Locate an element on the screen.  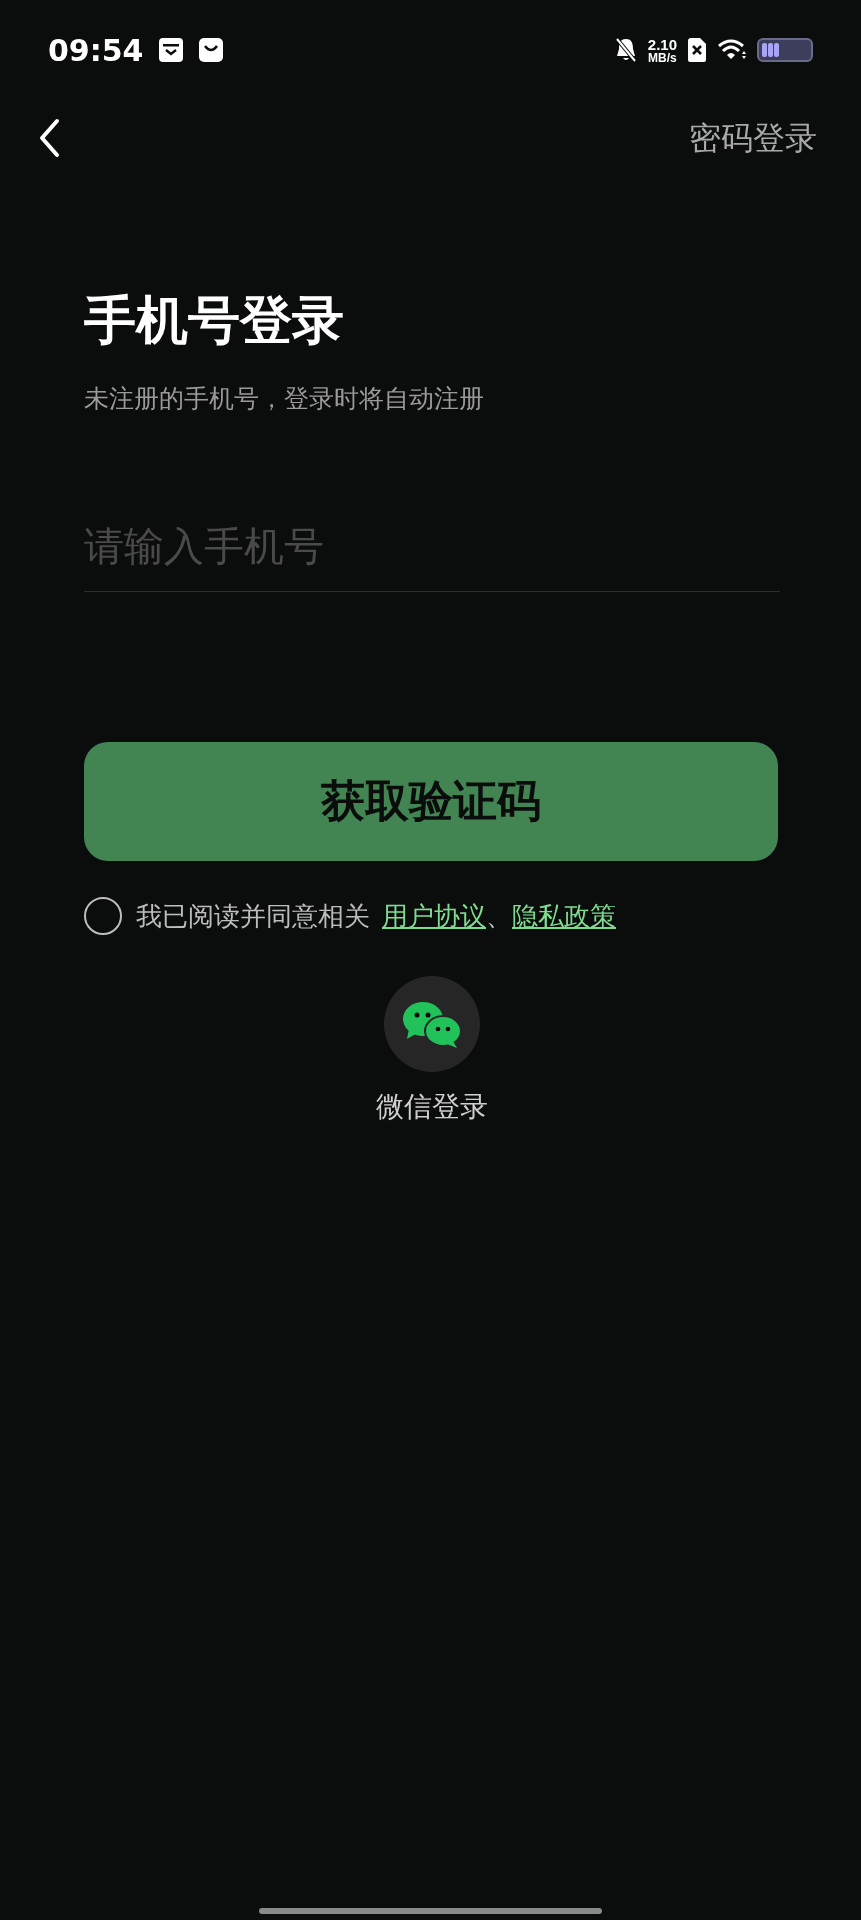
battery-icon is located at coordinates (785, 50).